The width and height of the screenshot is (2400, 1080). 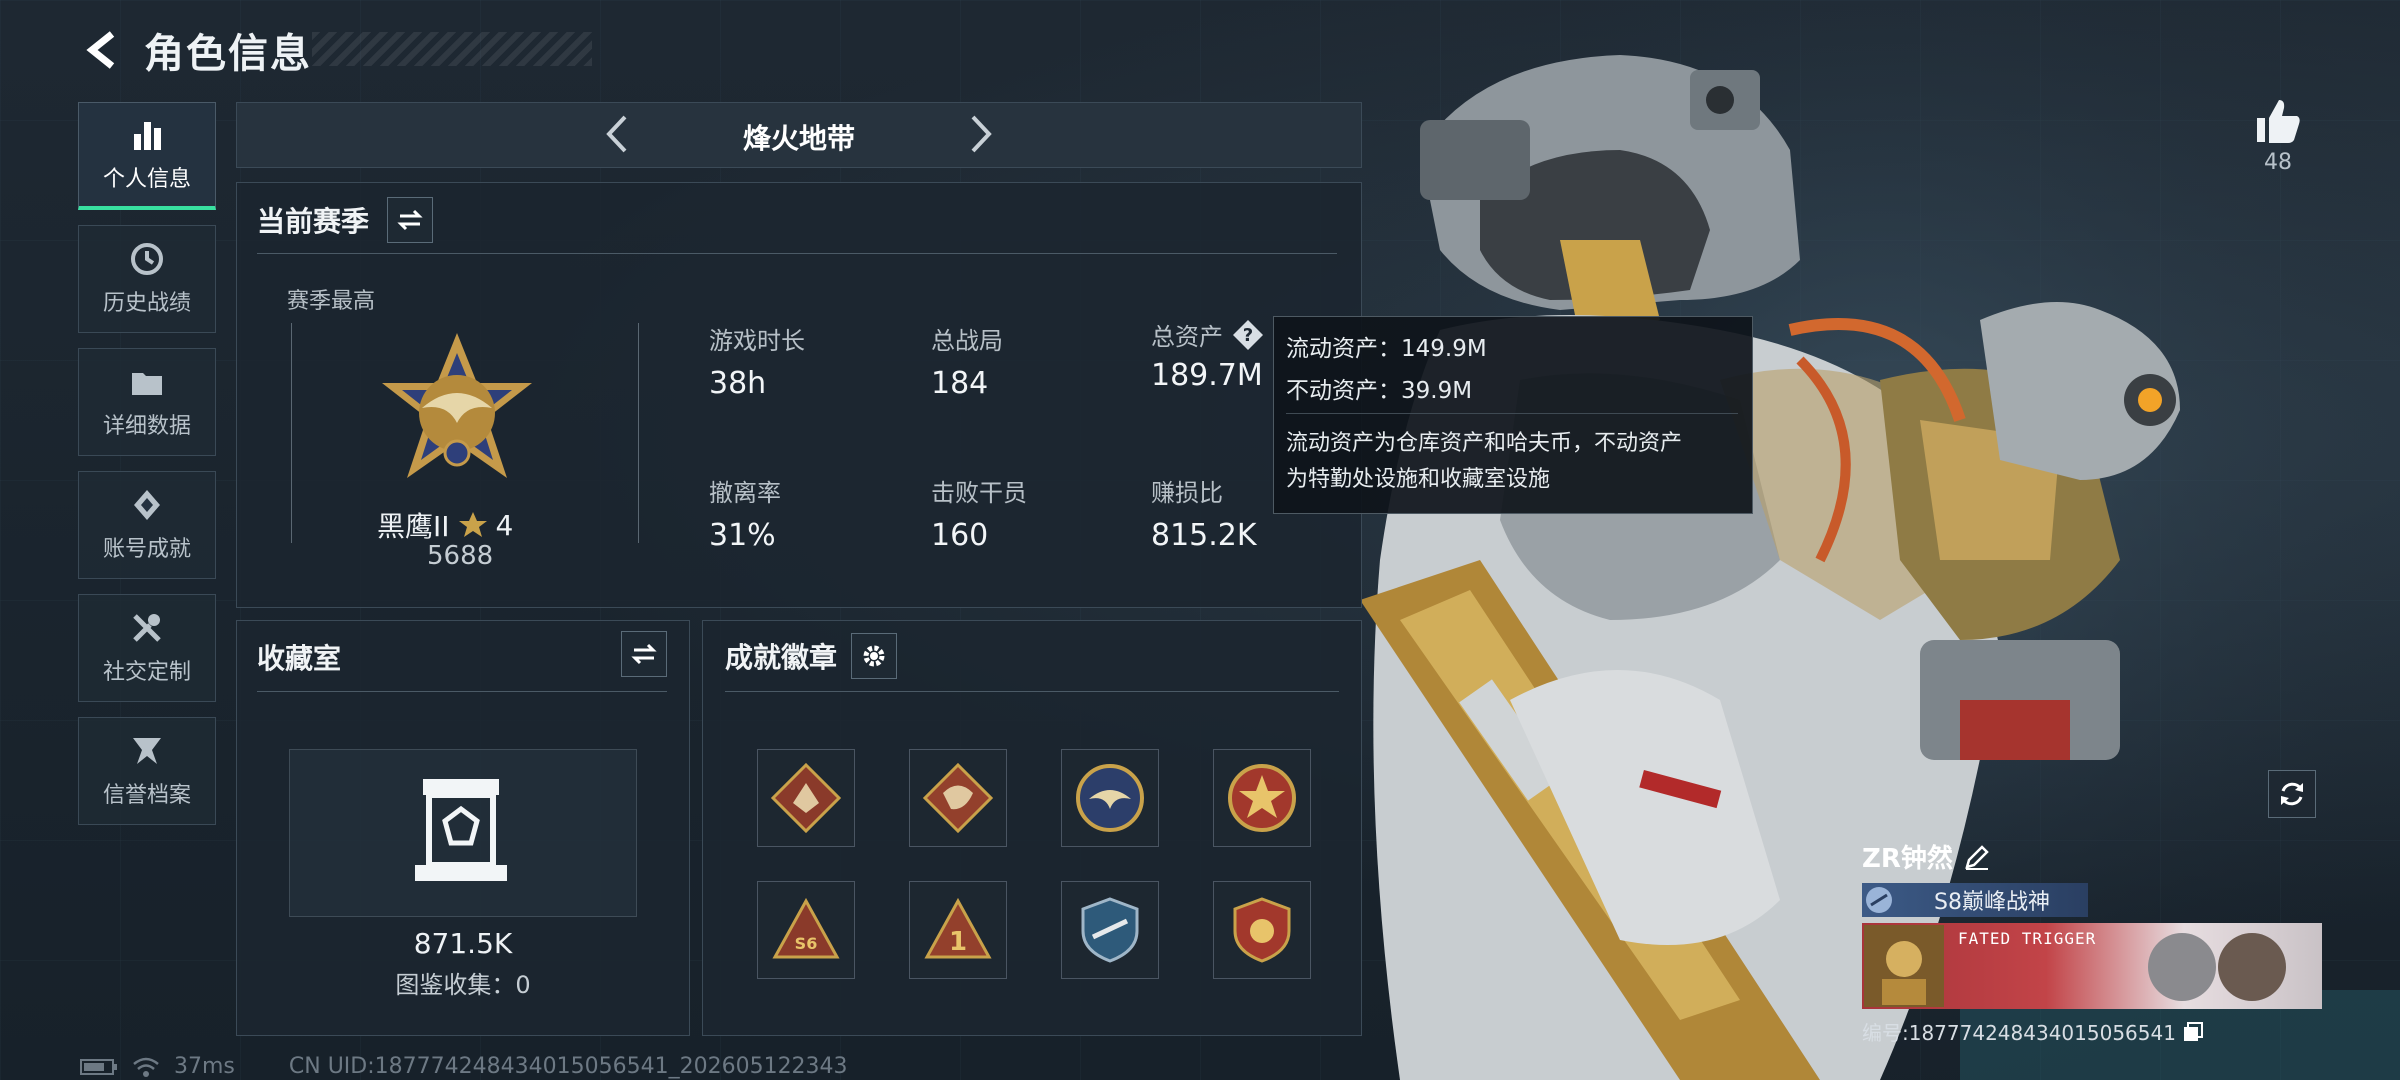 I want to click on sidebar-item-personal-info: 个人信息, so click(x=147, y=156).